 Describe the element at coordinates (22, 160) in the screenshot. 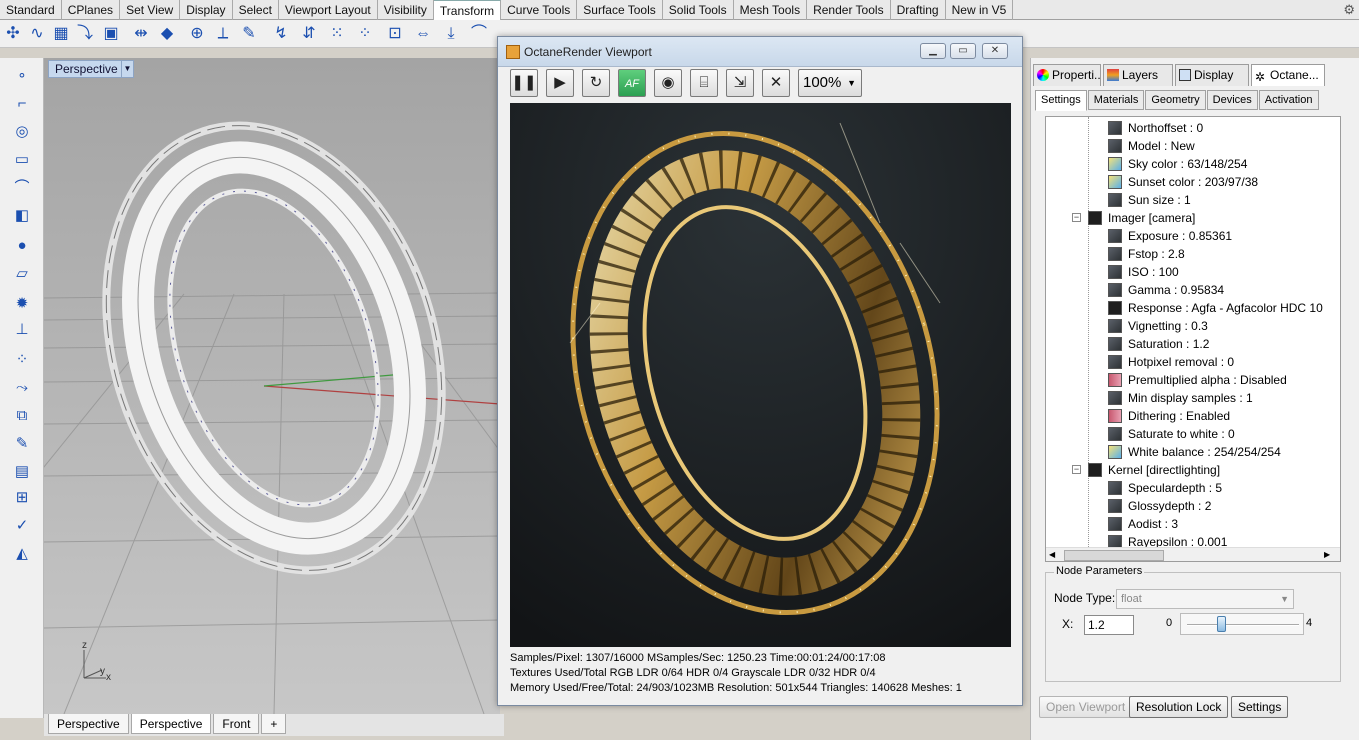

I see `rectangle-icon: ▭` at that location.